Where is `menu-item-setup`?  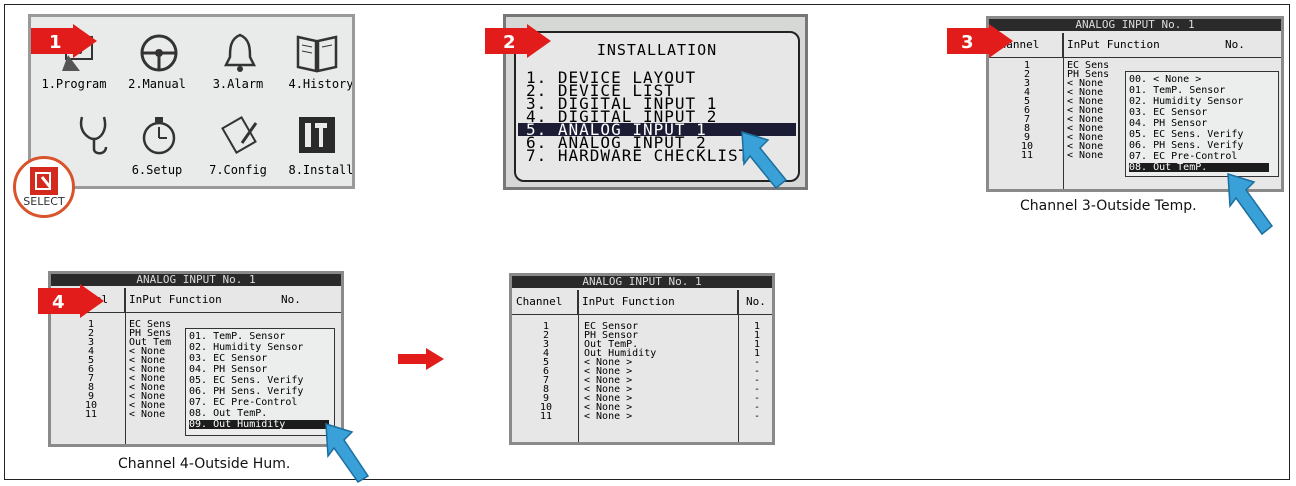
menu-item-setup is located at coordinates (159, 137).